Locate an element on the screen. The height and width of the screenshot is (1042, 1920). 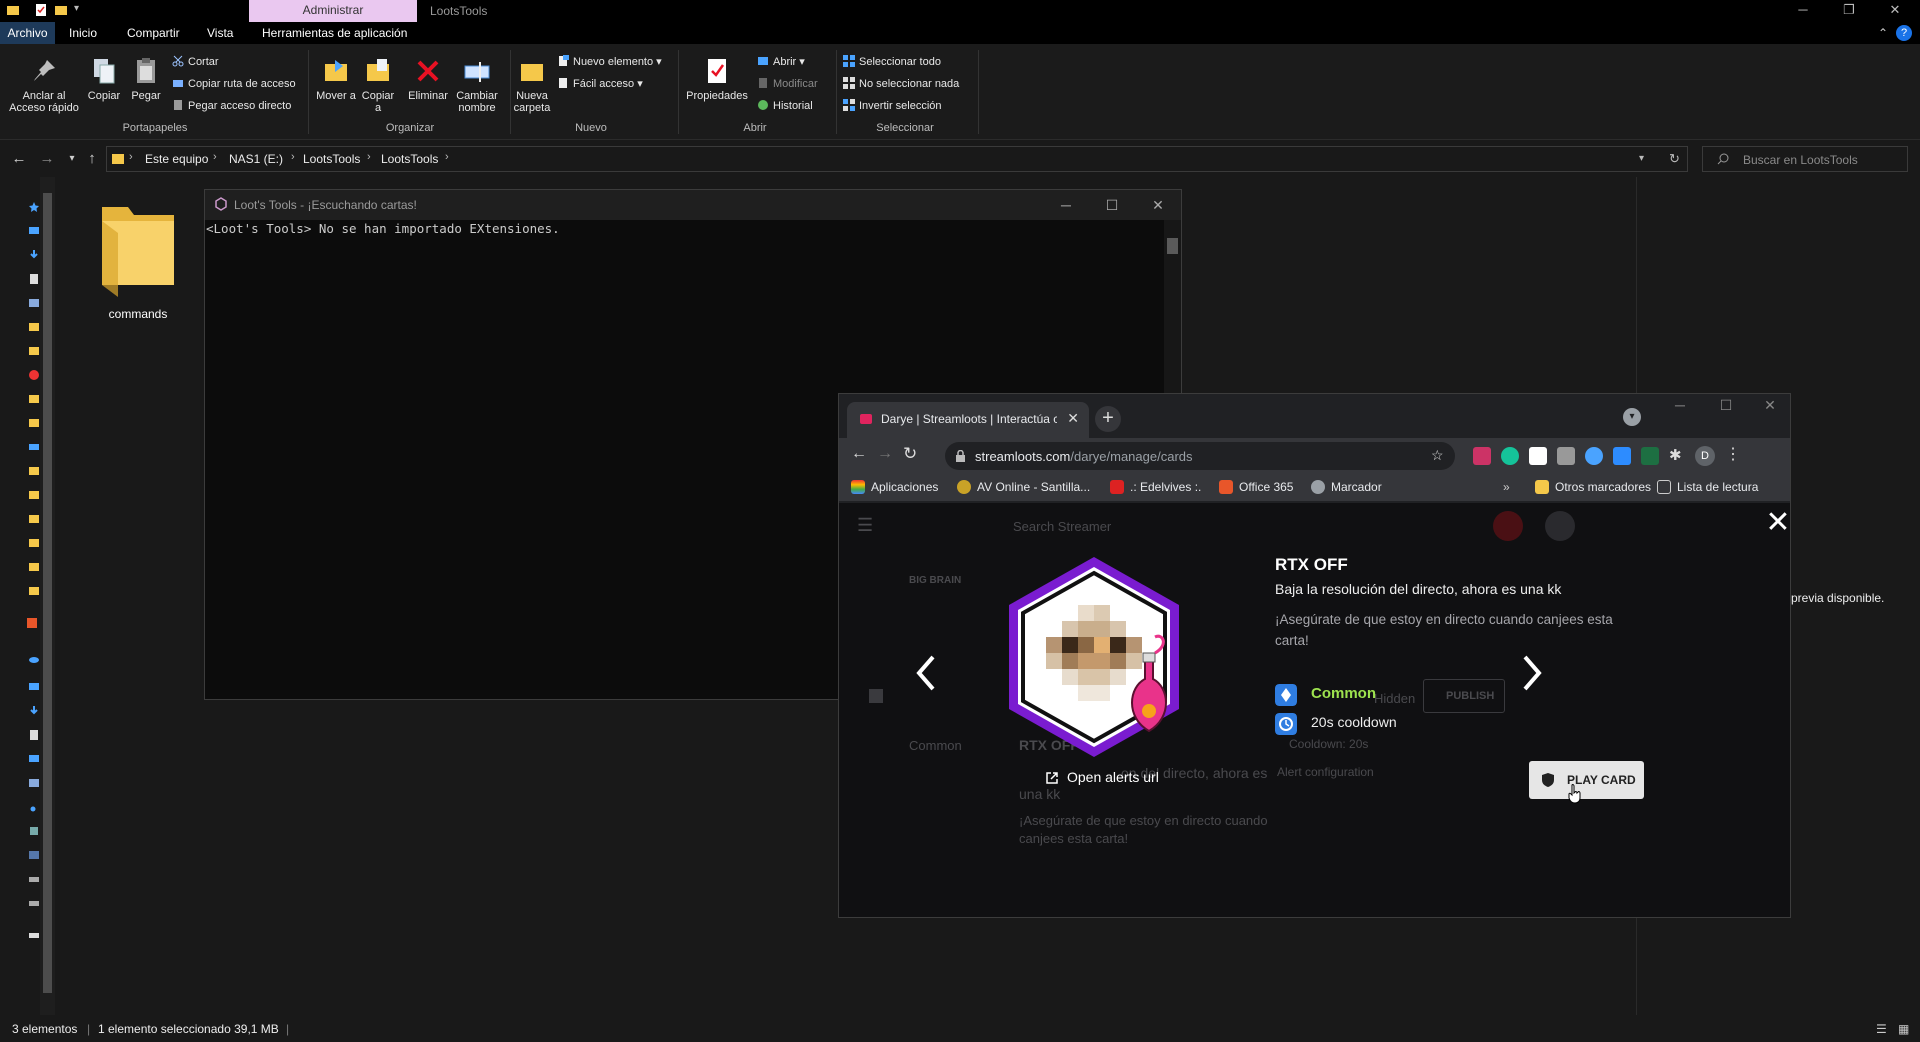
open-button: Abrir ▾ is located at coordinates (781, 62).